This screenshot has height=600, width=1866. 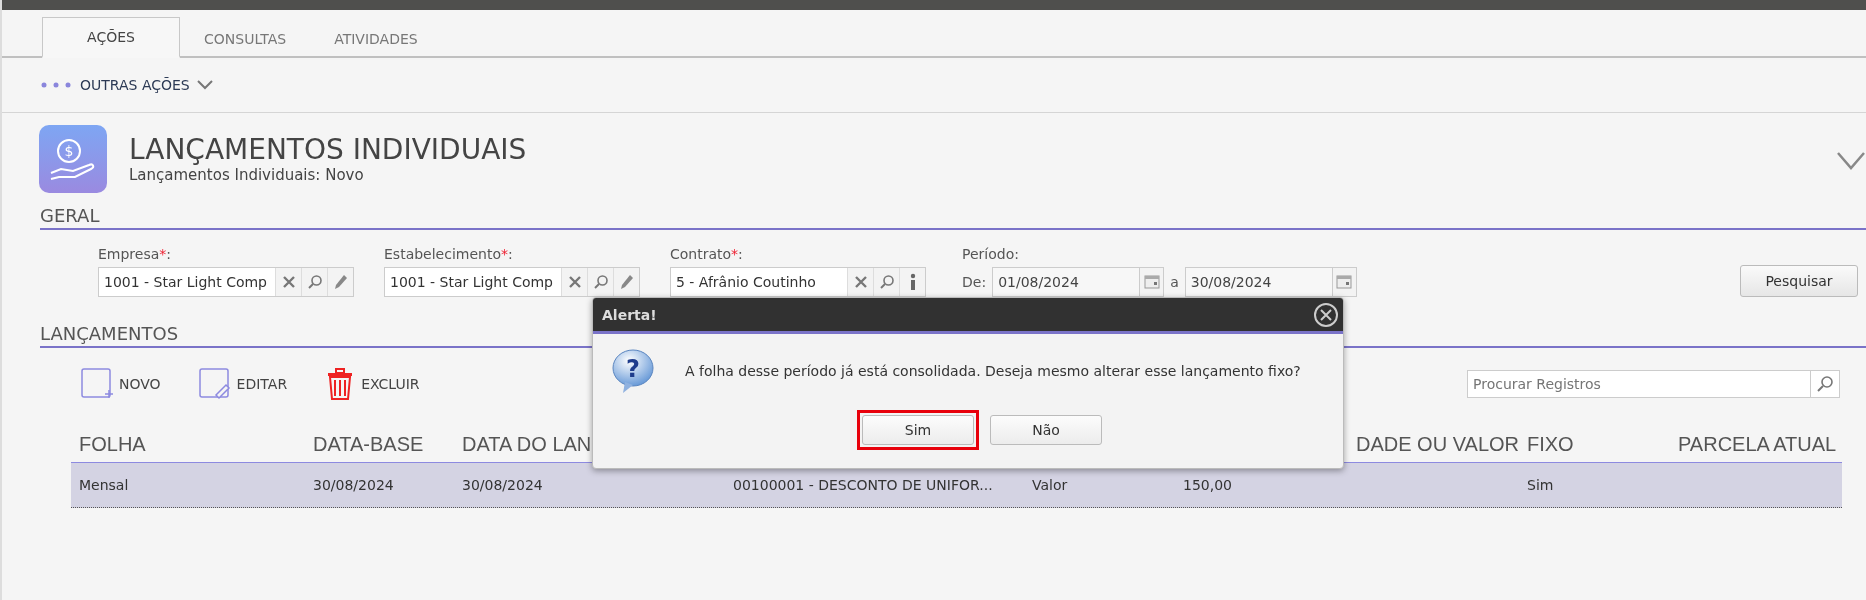 I want to click on tab: AÇÕES, so click(x=111, y=37).